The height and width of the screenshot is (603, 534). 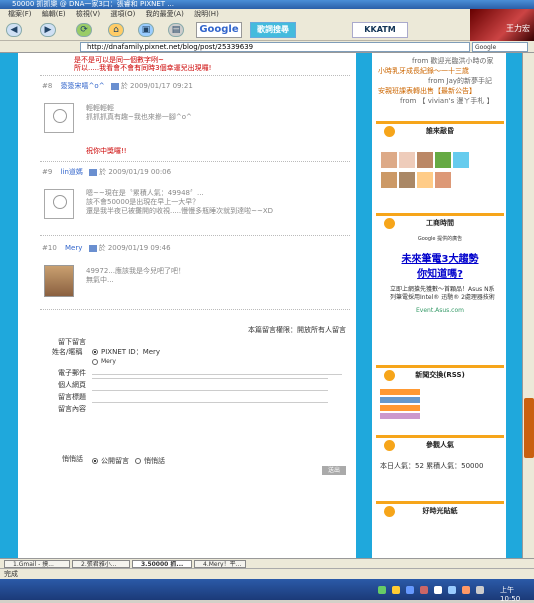 I want to click on corner-banner: 王力宏, so click(x=502, y=25).